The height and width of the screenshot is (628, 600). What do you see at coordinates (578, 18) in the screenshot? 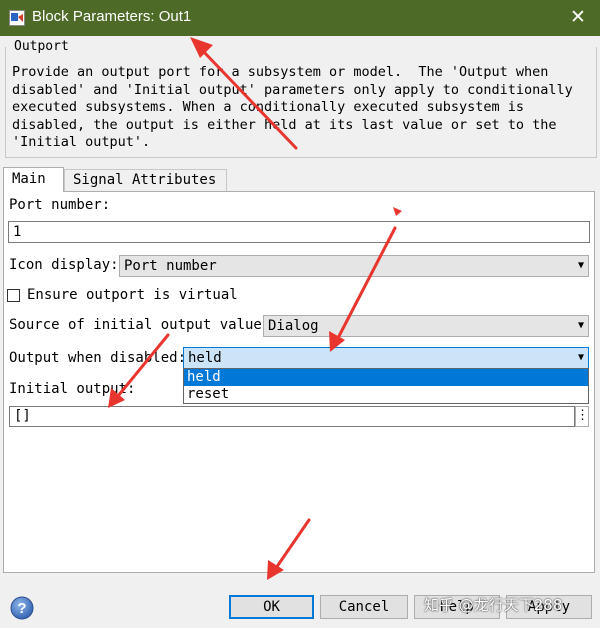
I see `close-icon: ✕` at bounding box center [578, 18].